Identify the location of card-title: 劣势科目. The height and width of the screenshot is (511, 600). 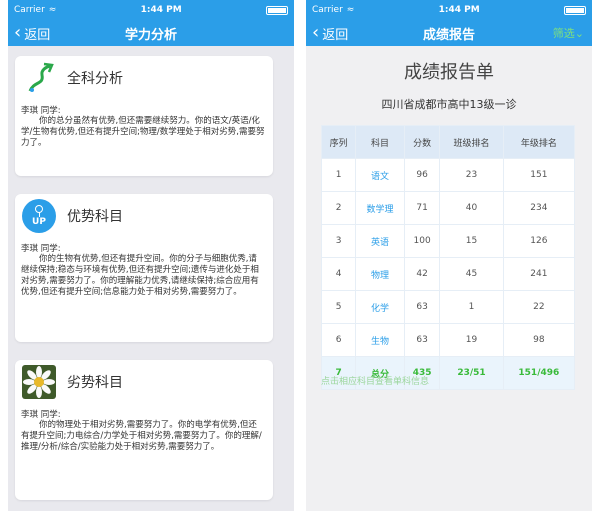
(95, 383).